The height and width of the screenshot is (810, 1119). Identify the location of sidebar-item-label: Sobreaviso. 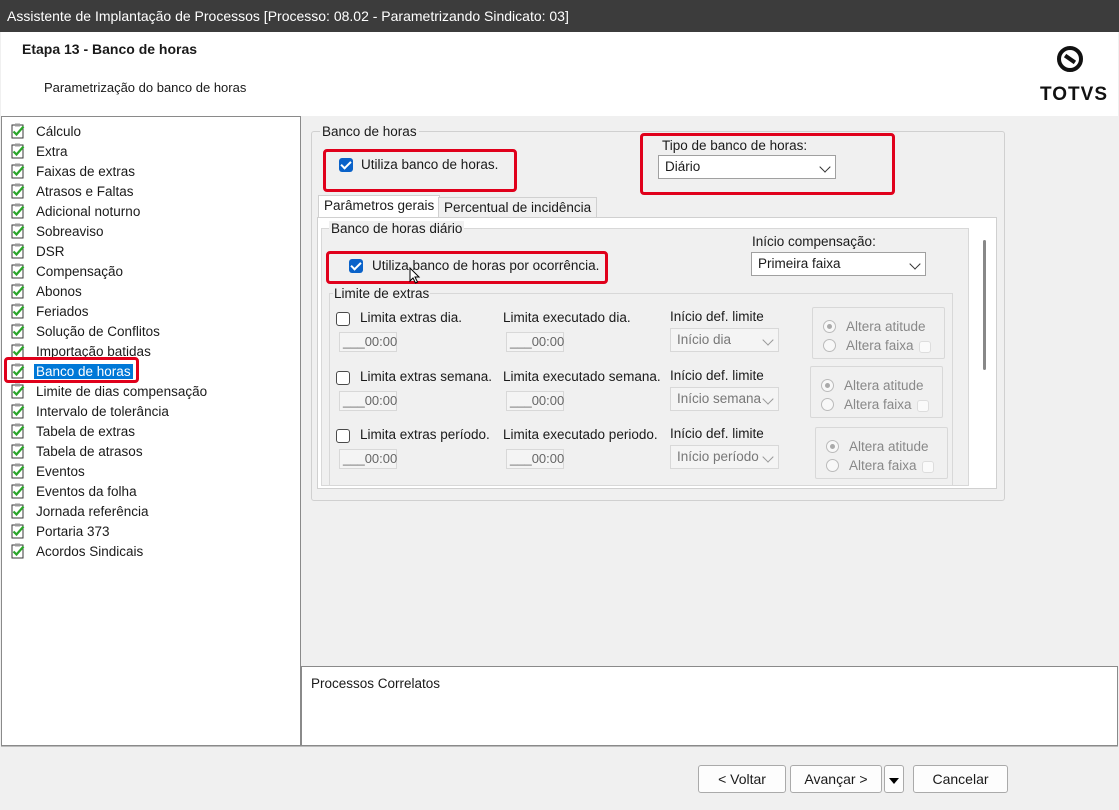
(70, 231).